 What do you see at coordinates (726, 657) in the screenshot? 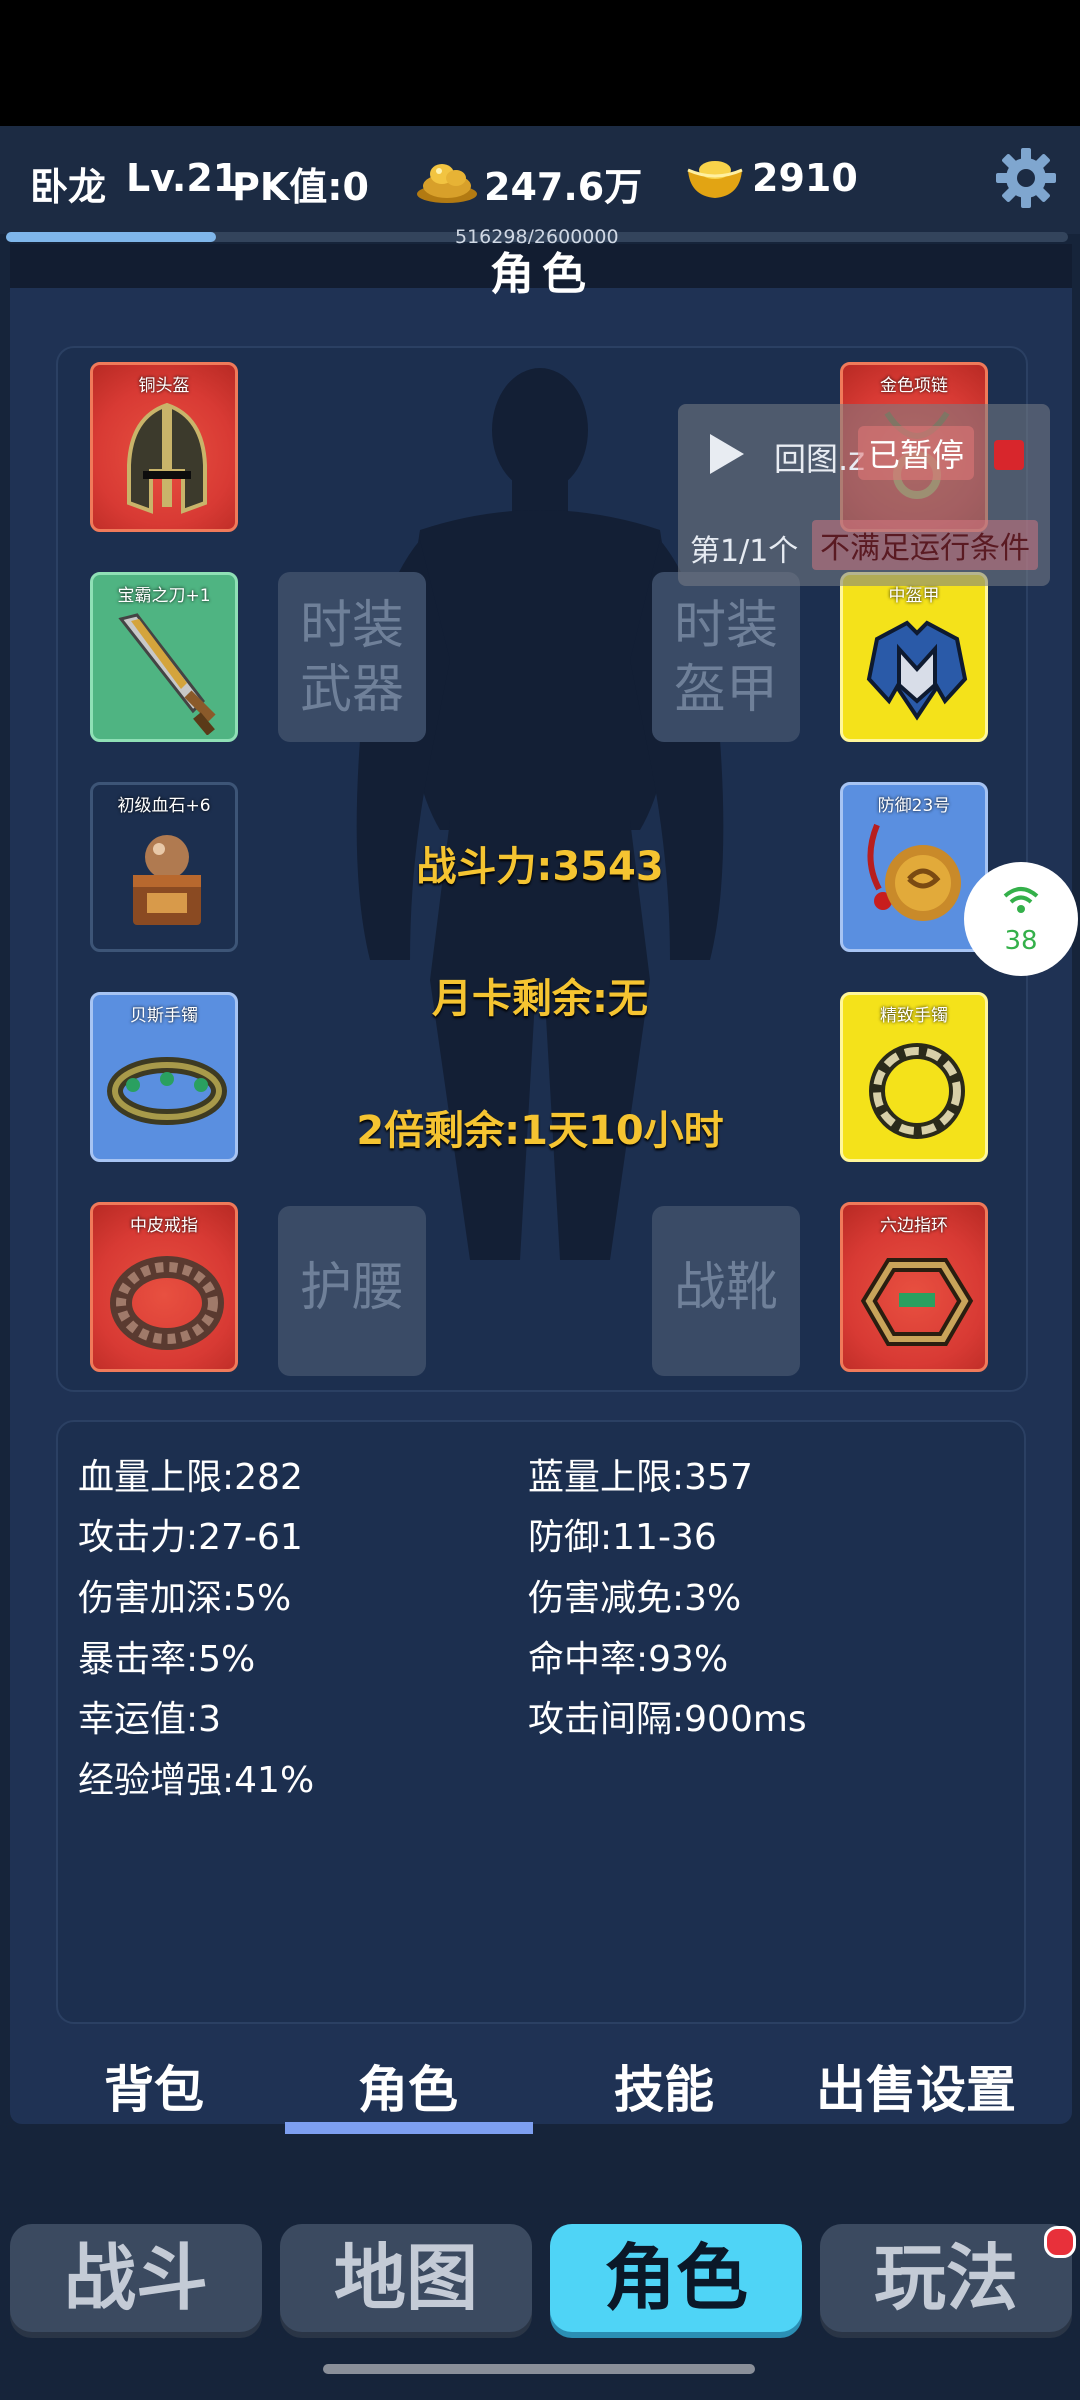
I see `empty-slot-fashion-armor: 时装 盔甲` at bounding box center [726, 657].